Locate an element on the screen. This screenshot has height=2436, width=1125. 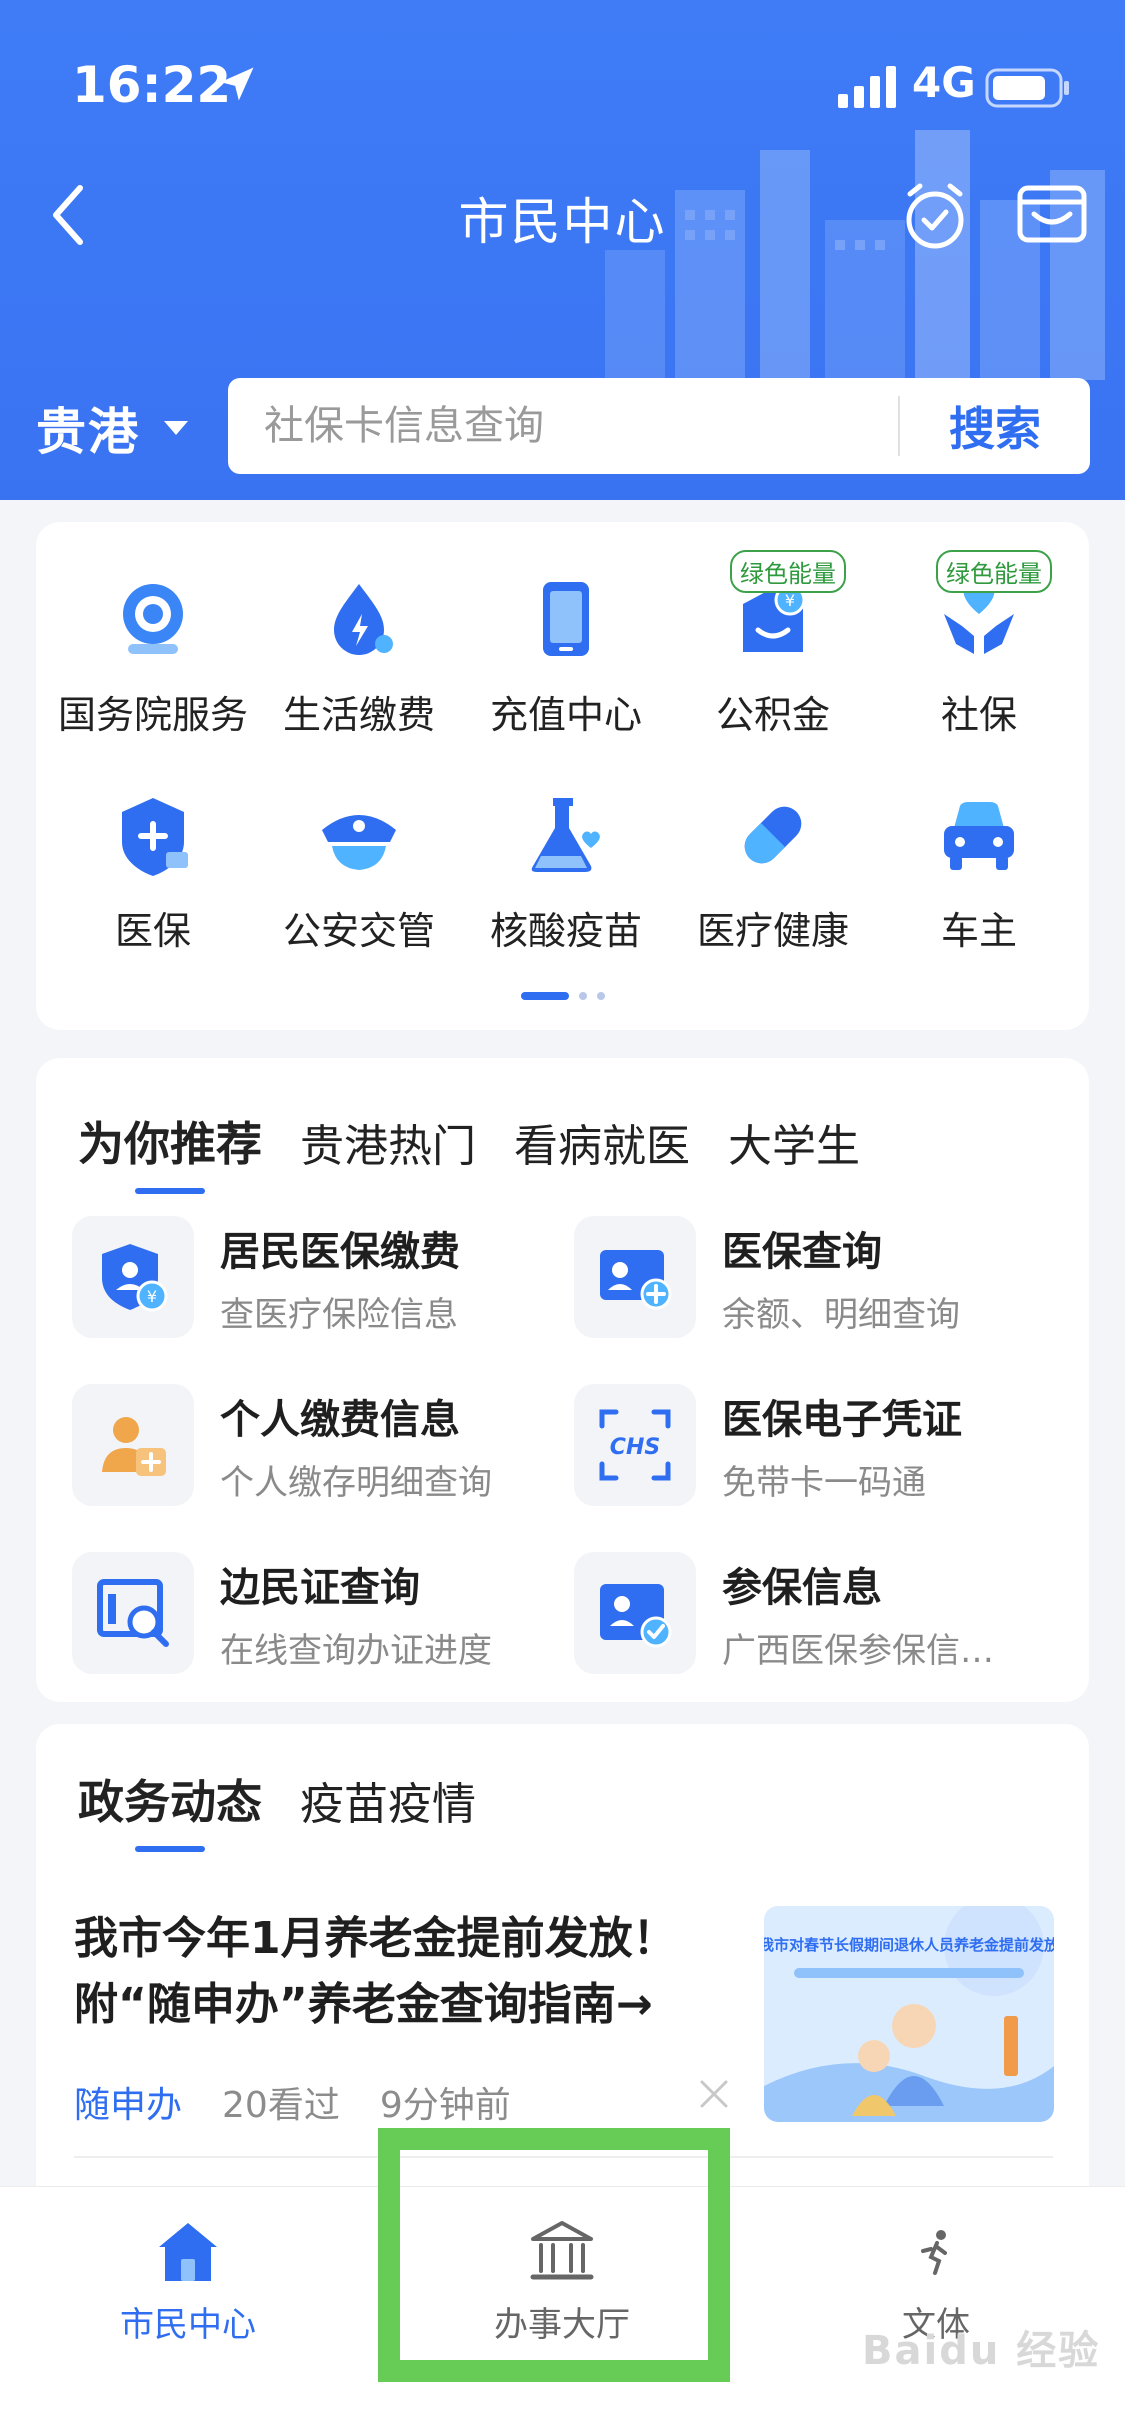
news-views: 20看过 is located at coordinates (281, 2105).